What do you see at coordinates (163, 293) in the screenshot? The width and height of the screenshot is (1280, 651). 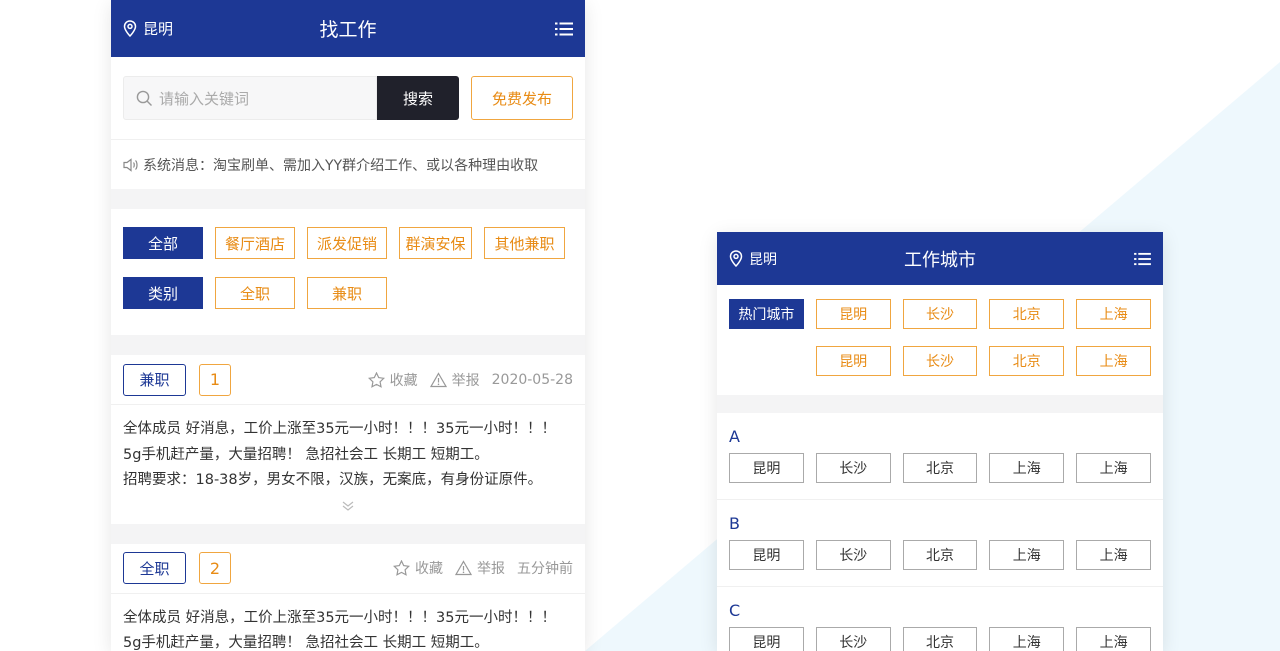 I see `filter-category: 类别` at bounding box center [163, 293].